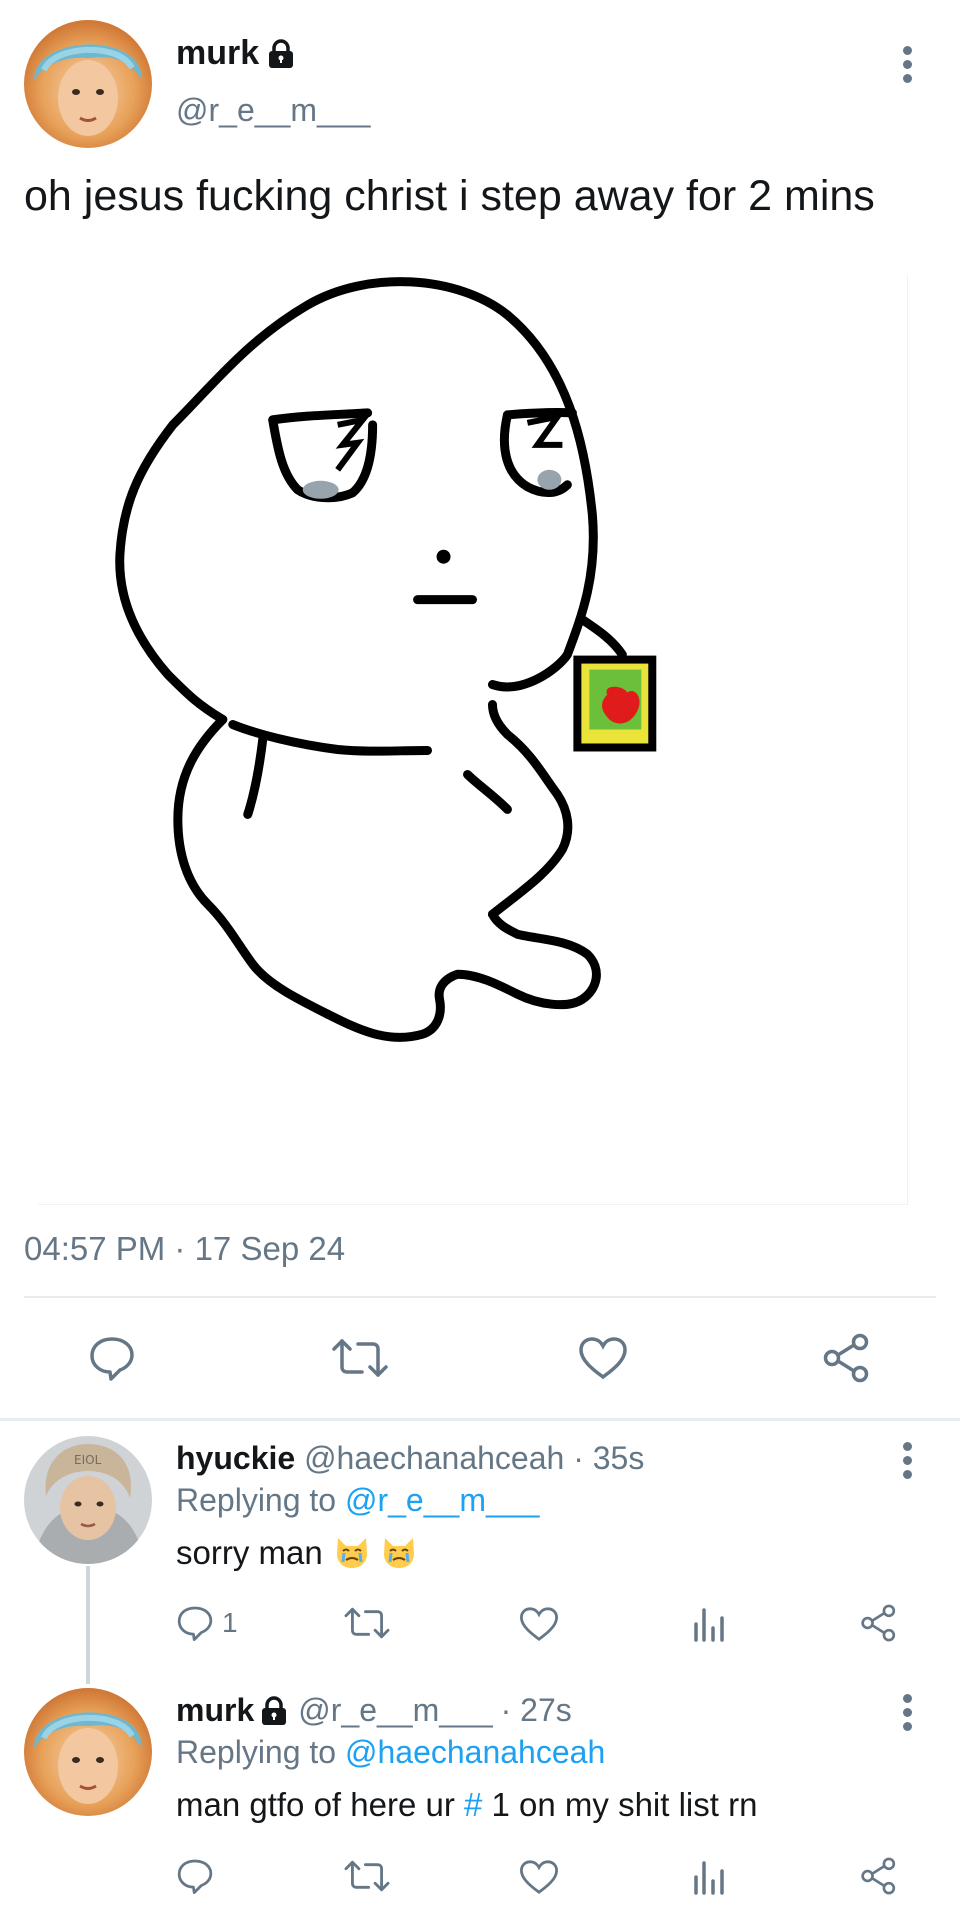  What do you see at coordinates (184, 1249) in the screenshot?
I see `tweet-timestamp: 04:57 PM · 17 Sep 24` at bounding box center [184, 1249].